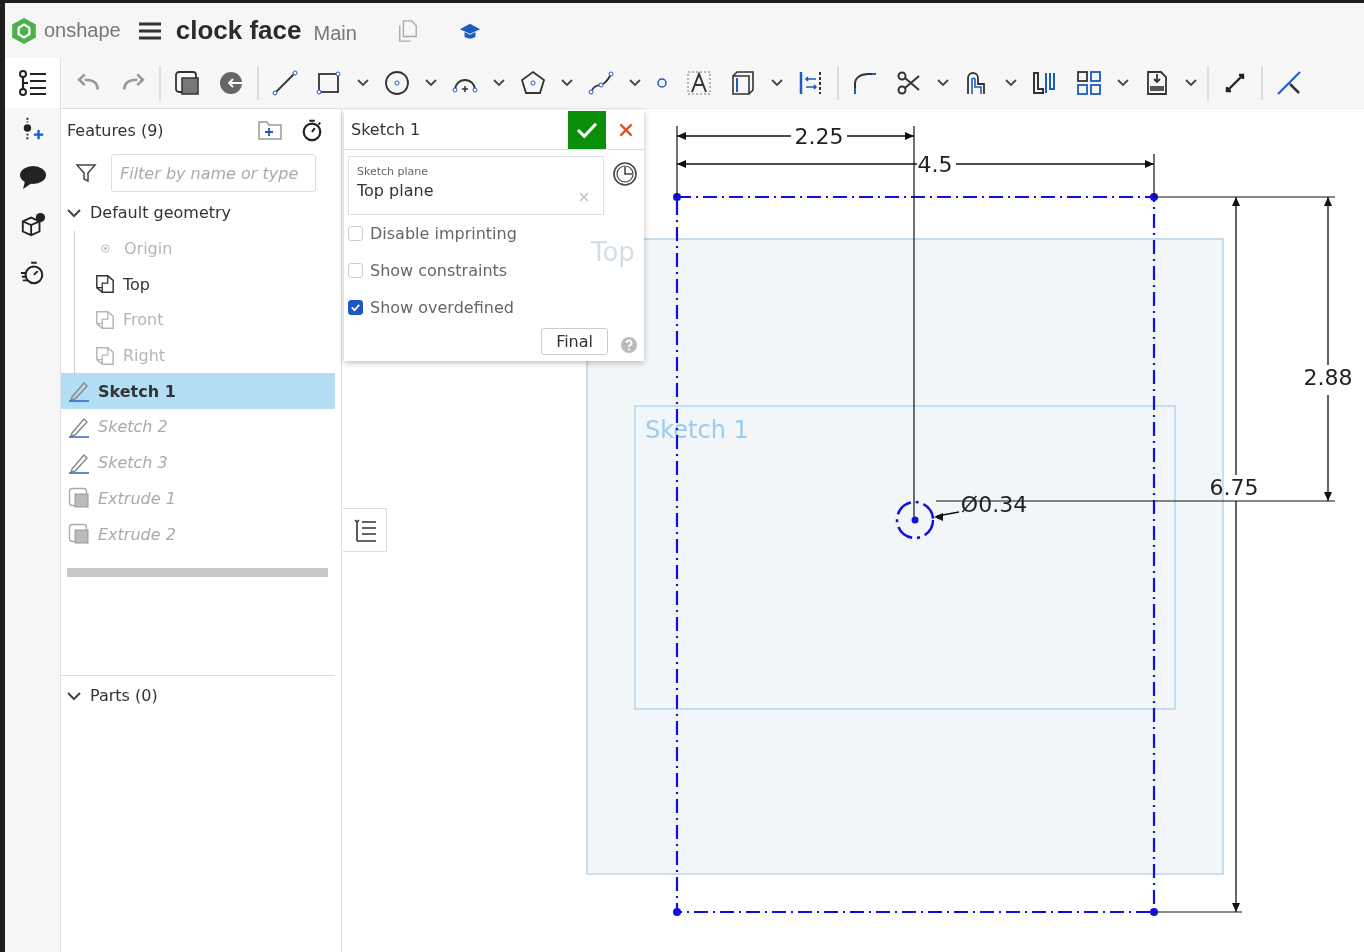 Image resolution: width=1364 pixels, height=952 pixels. I want to click on document-title: clock face, so click(238, 30).